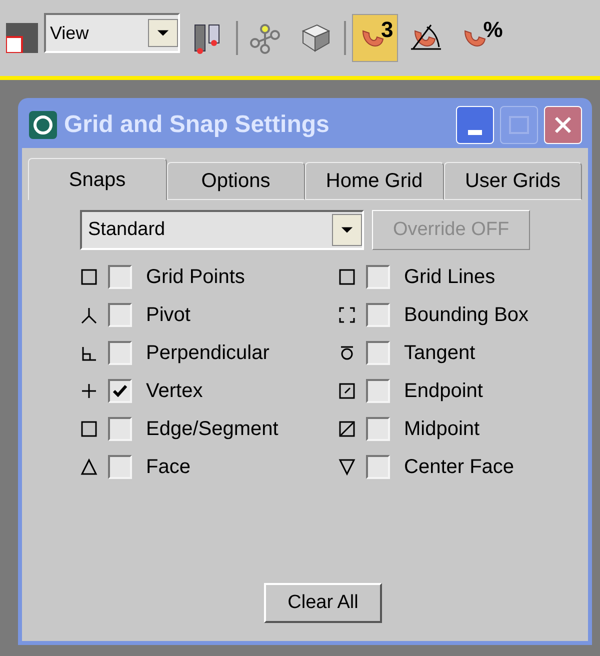  I want to click on snap-label: Perpendicular, so click(208, 353).